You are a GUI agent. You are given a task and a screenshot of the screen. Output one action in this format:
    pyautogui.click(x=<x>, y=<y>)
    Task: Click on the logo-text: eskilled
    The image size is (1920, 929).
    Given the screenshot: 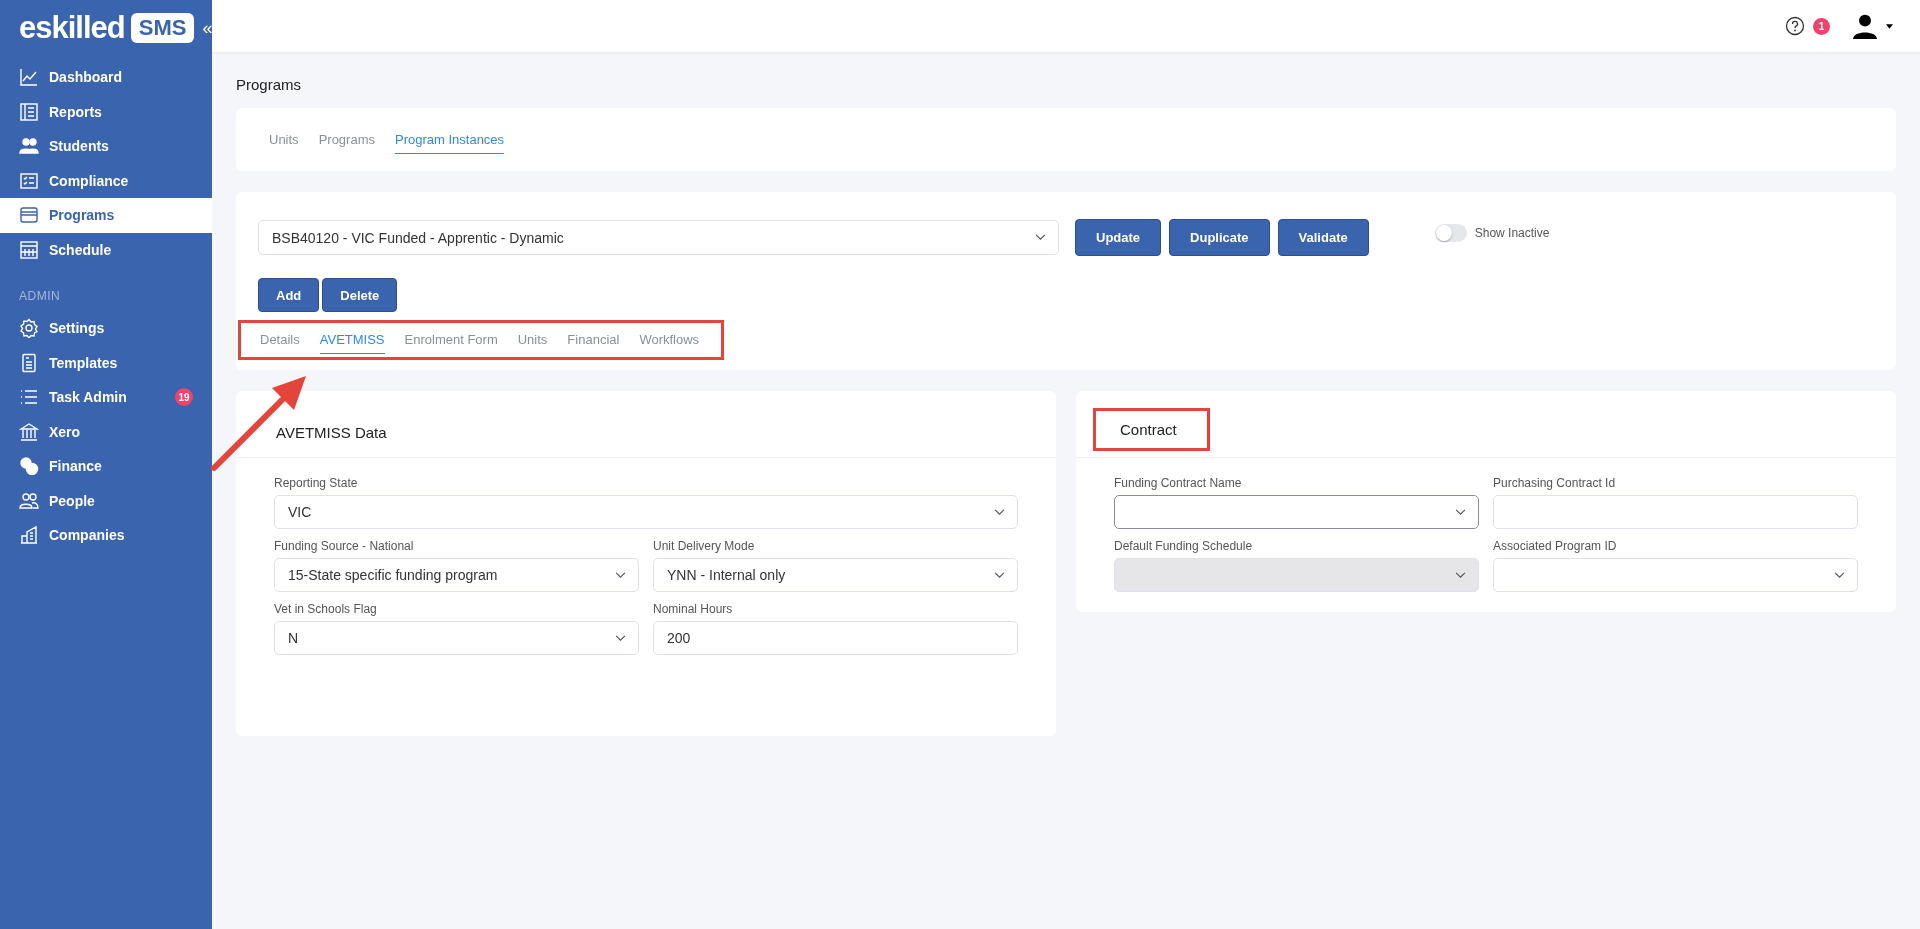 What is the action you would take?
    pyautogui.click(x=72, y=28)
    